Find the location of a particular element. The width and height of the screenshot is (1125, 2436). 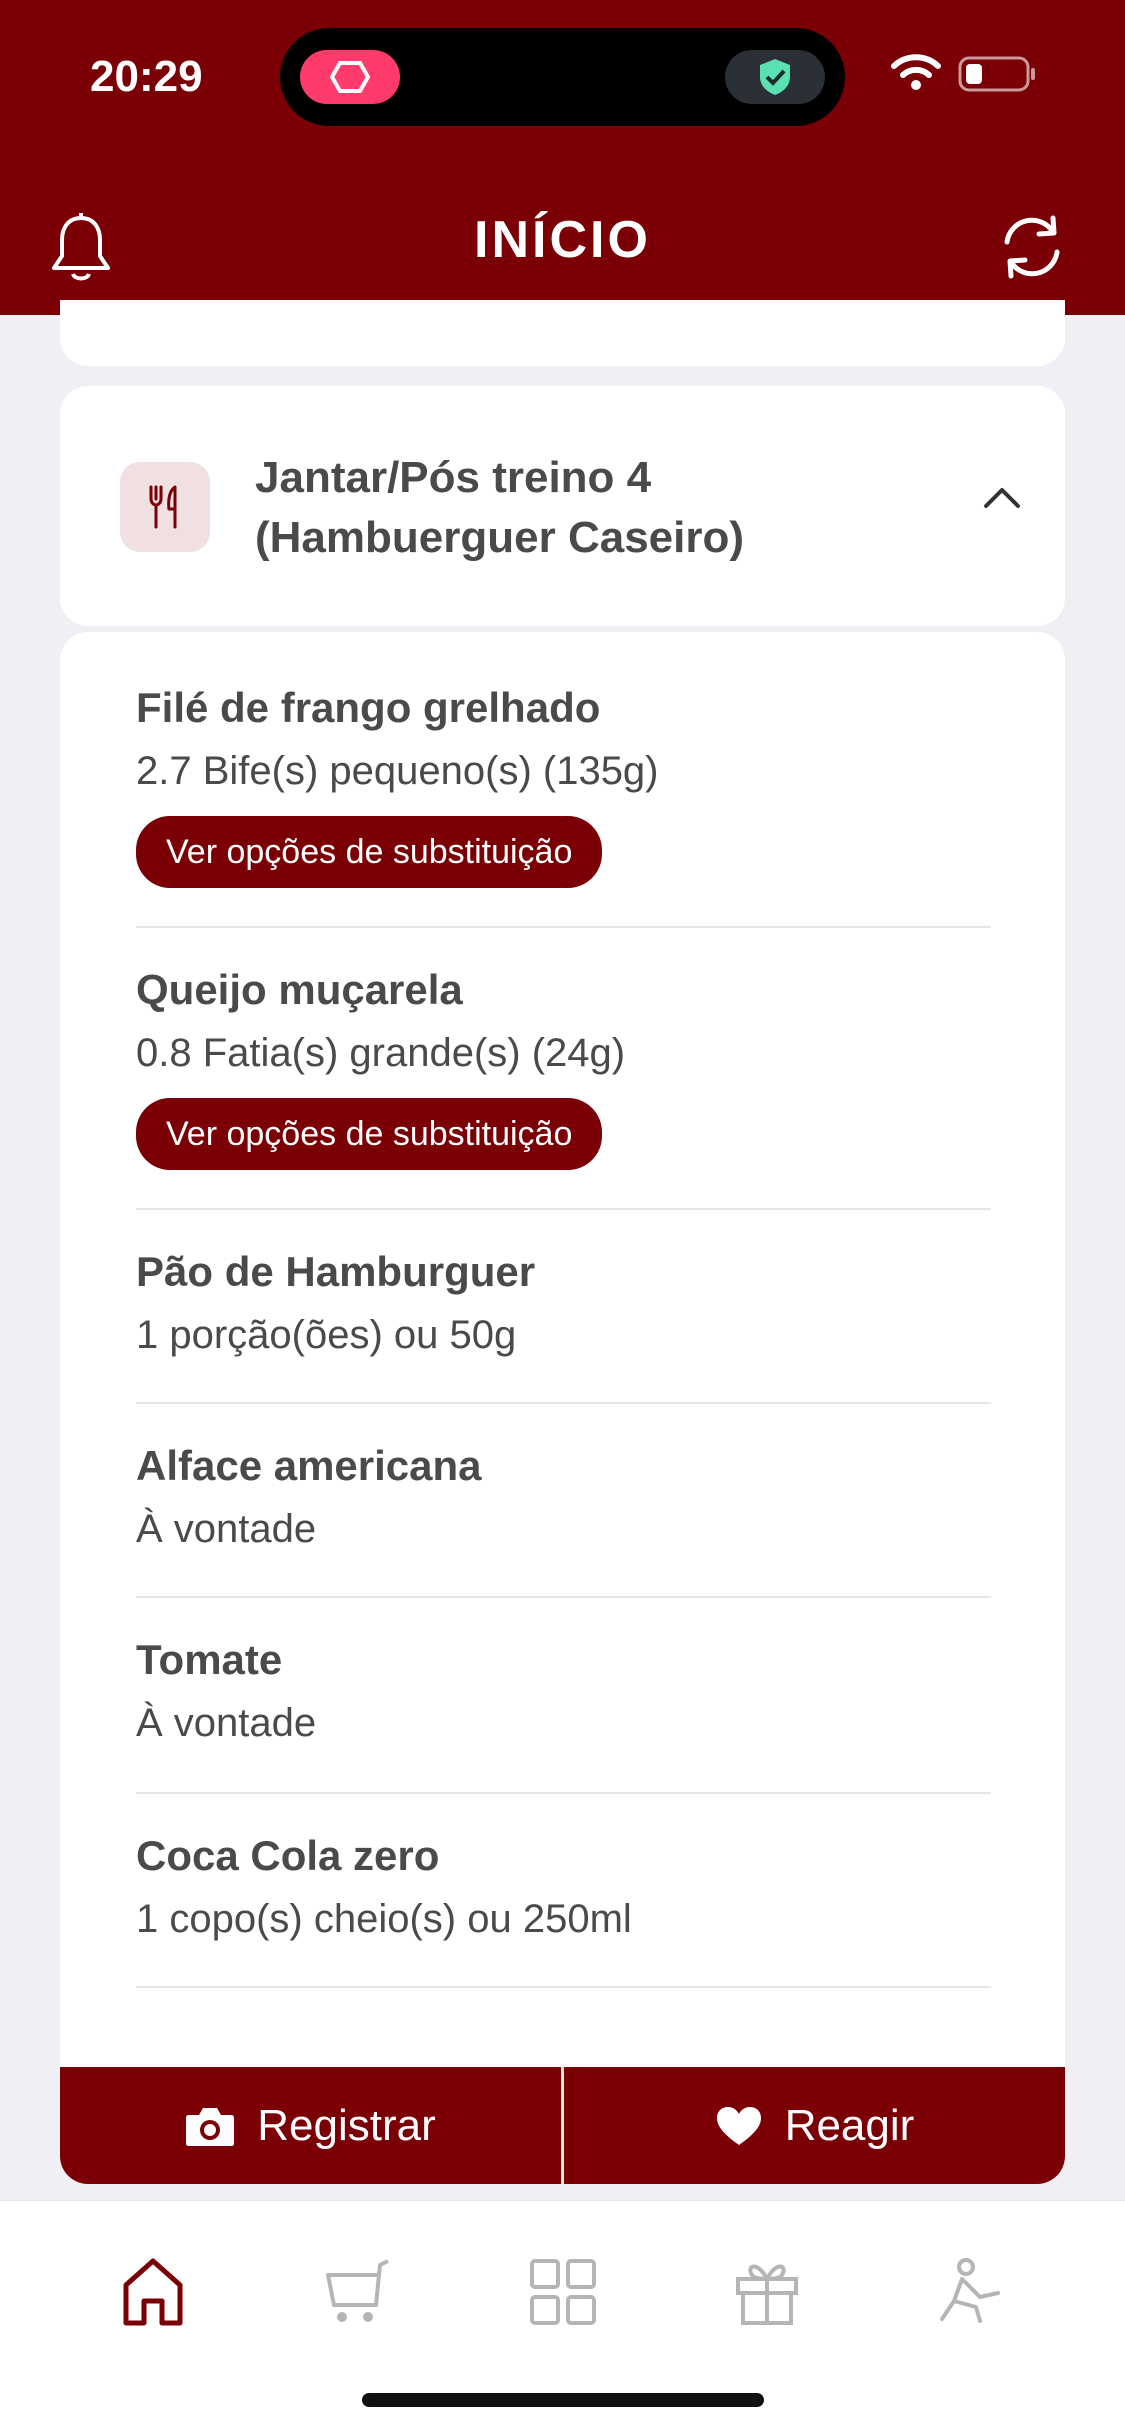

battery-icon is located at coordinates (998, 76).